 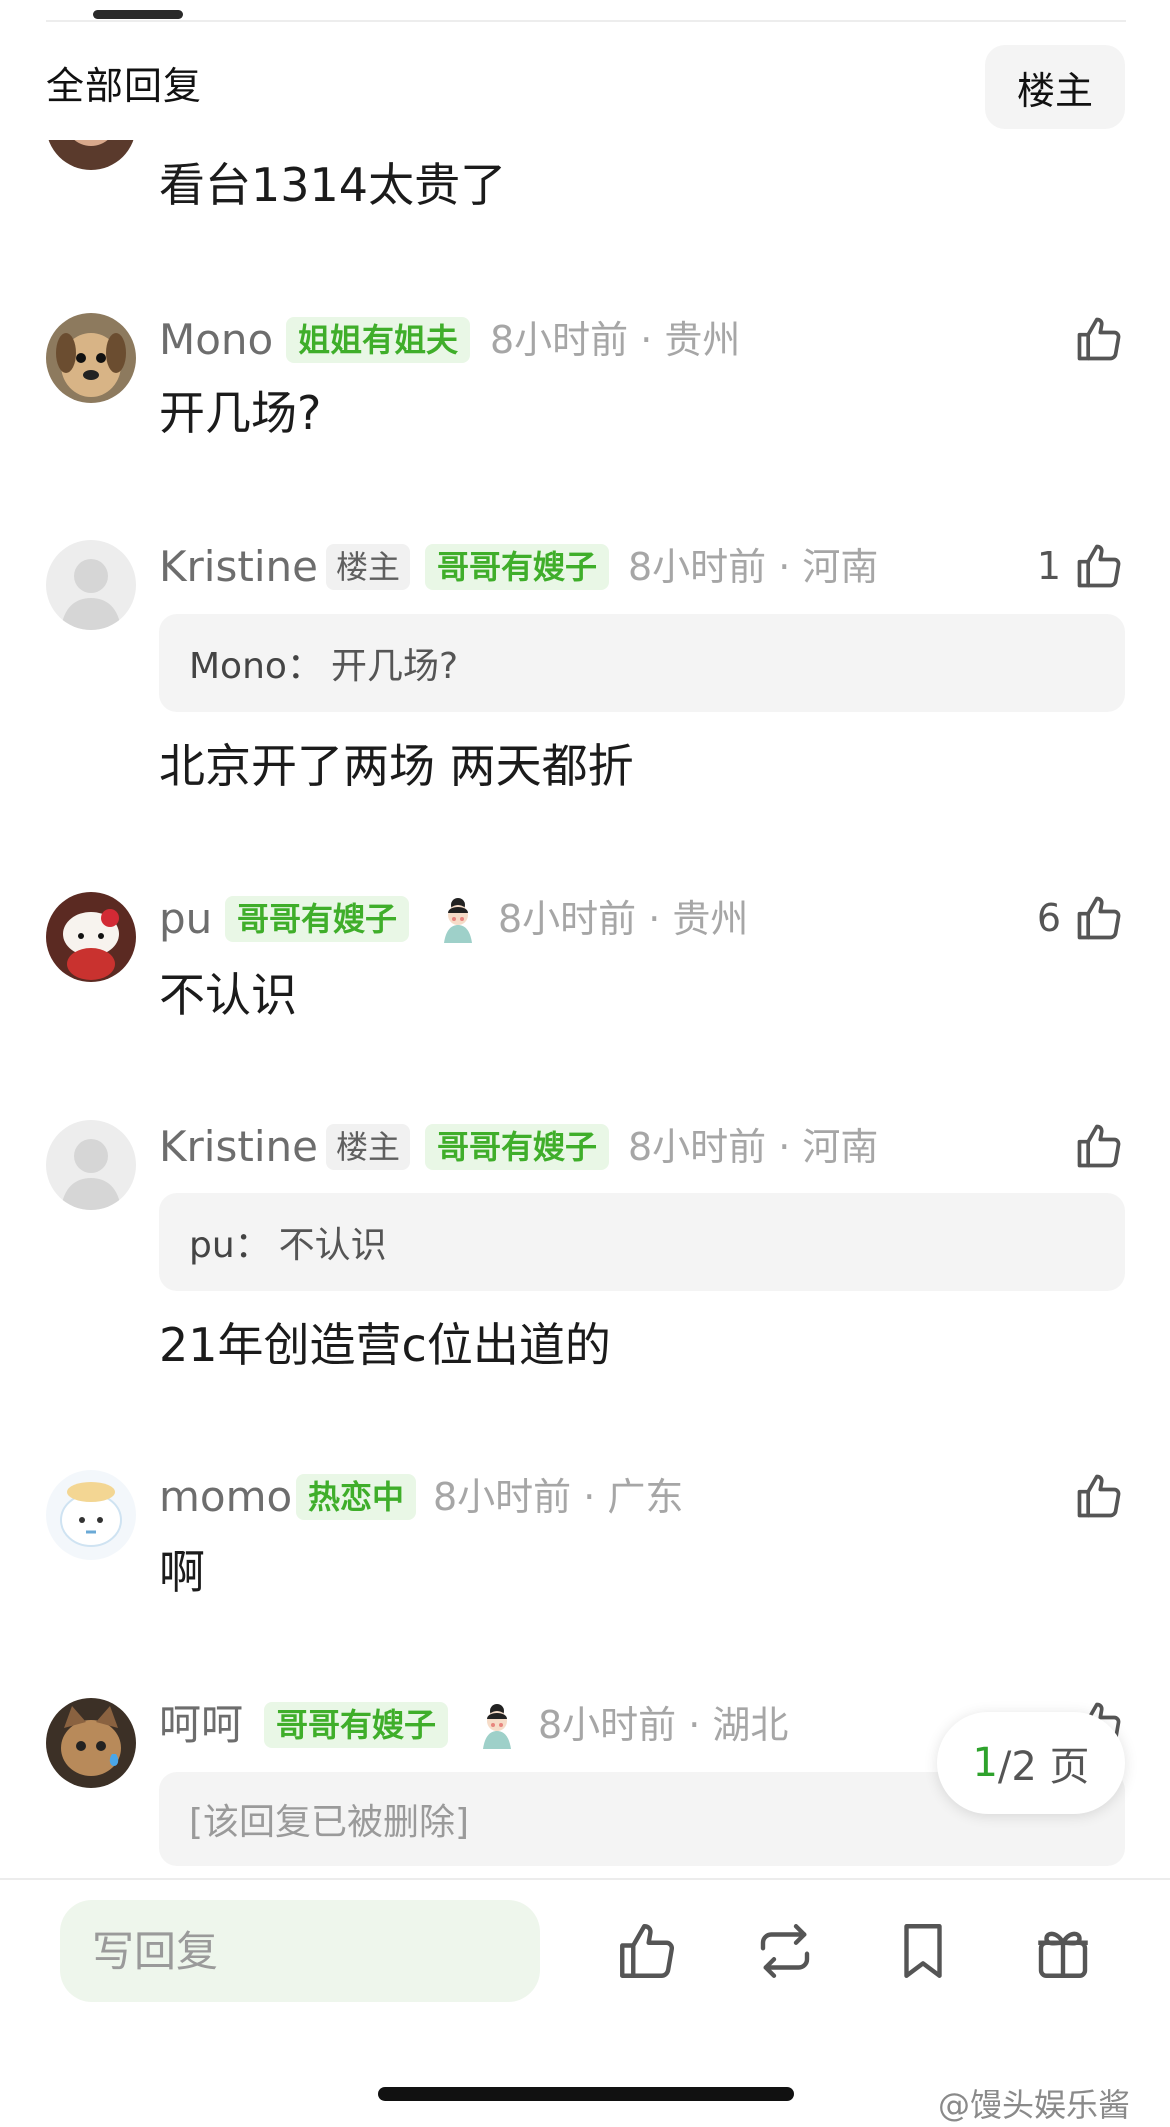 What do you see at coordinates (182, 1572) in the screenshot?
I see `comment-content: 啊` at bounding box center [182, 1572].